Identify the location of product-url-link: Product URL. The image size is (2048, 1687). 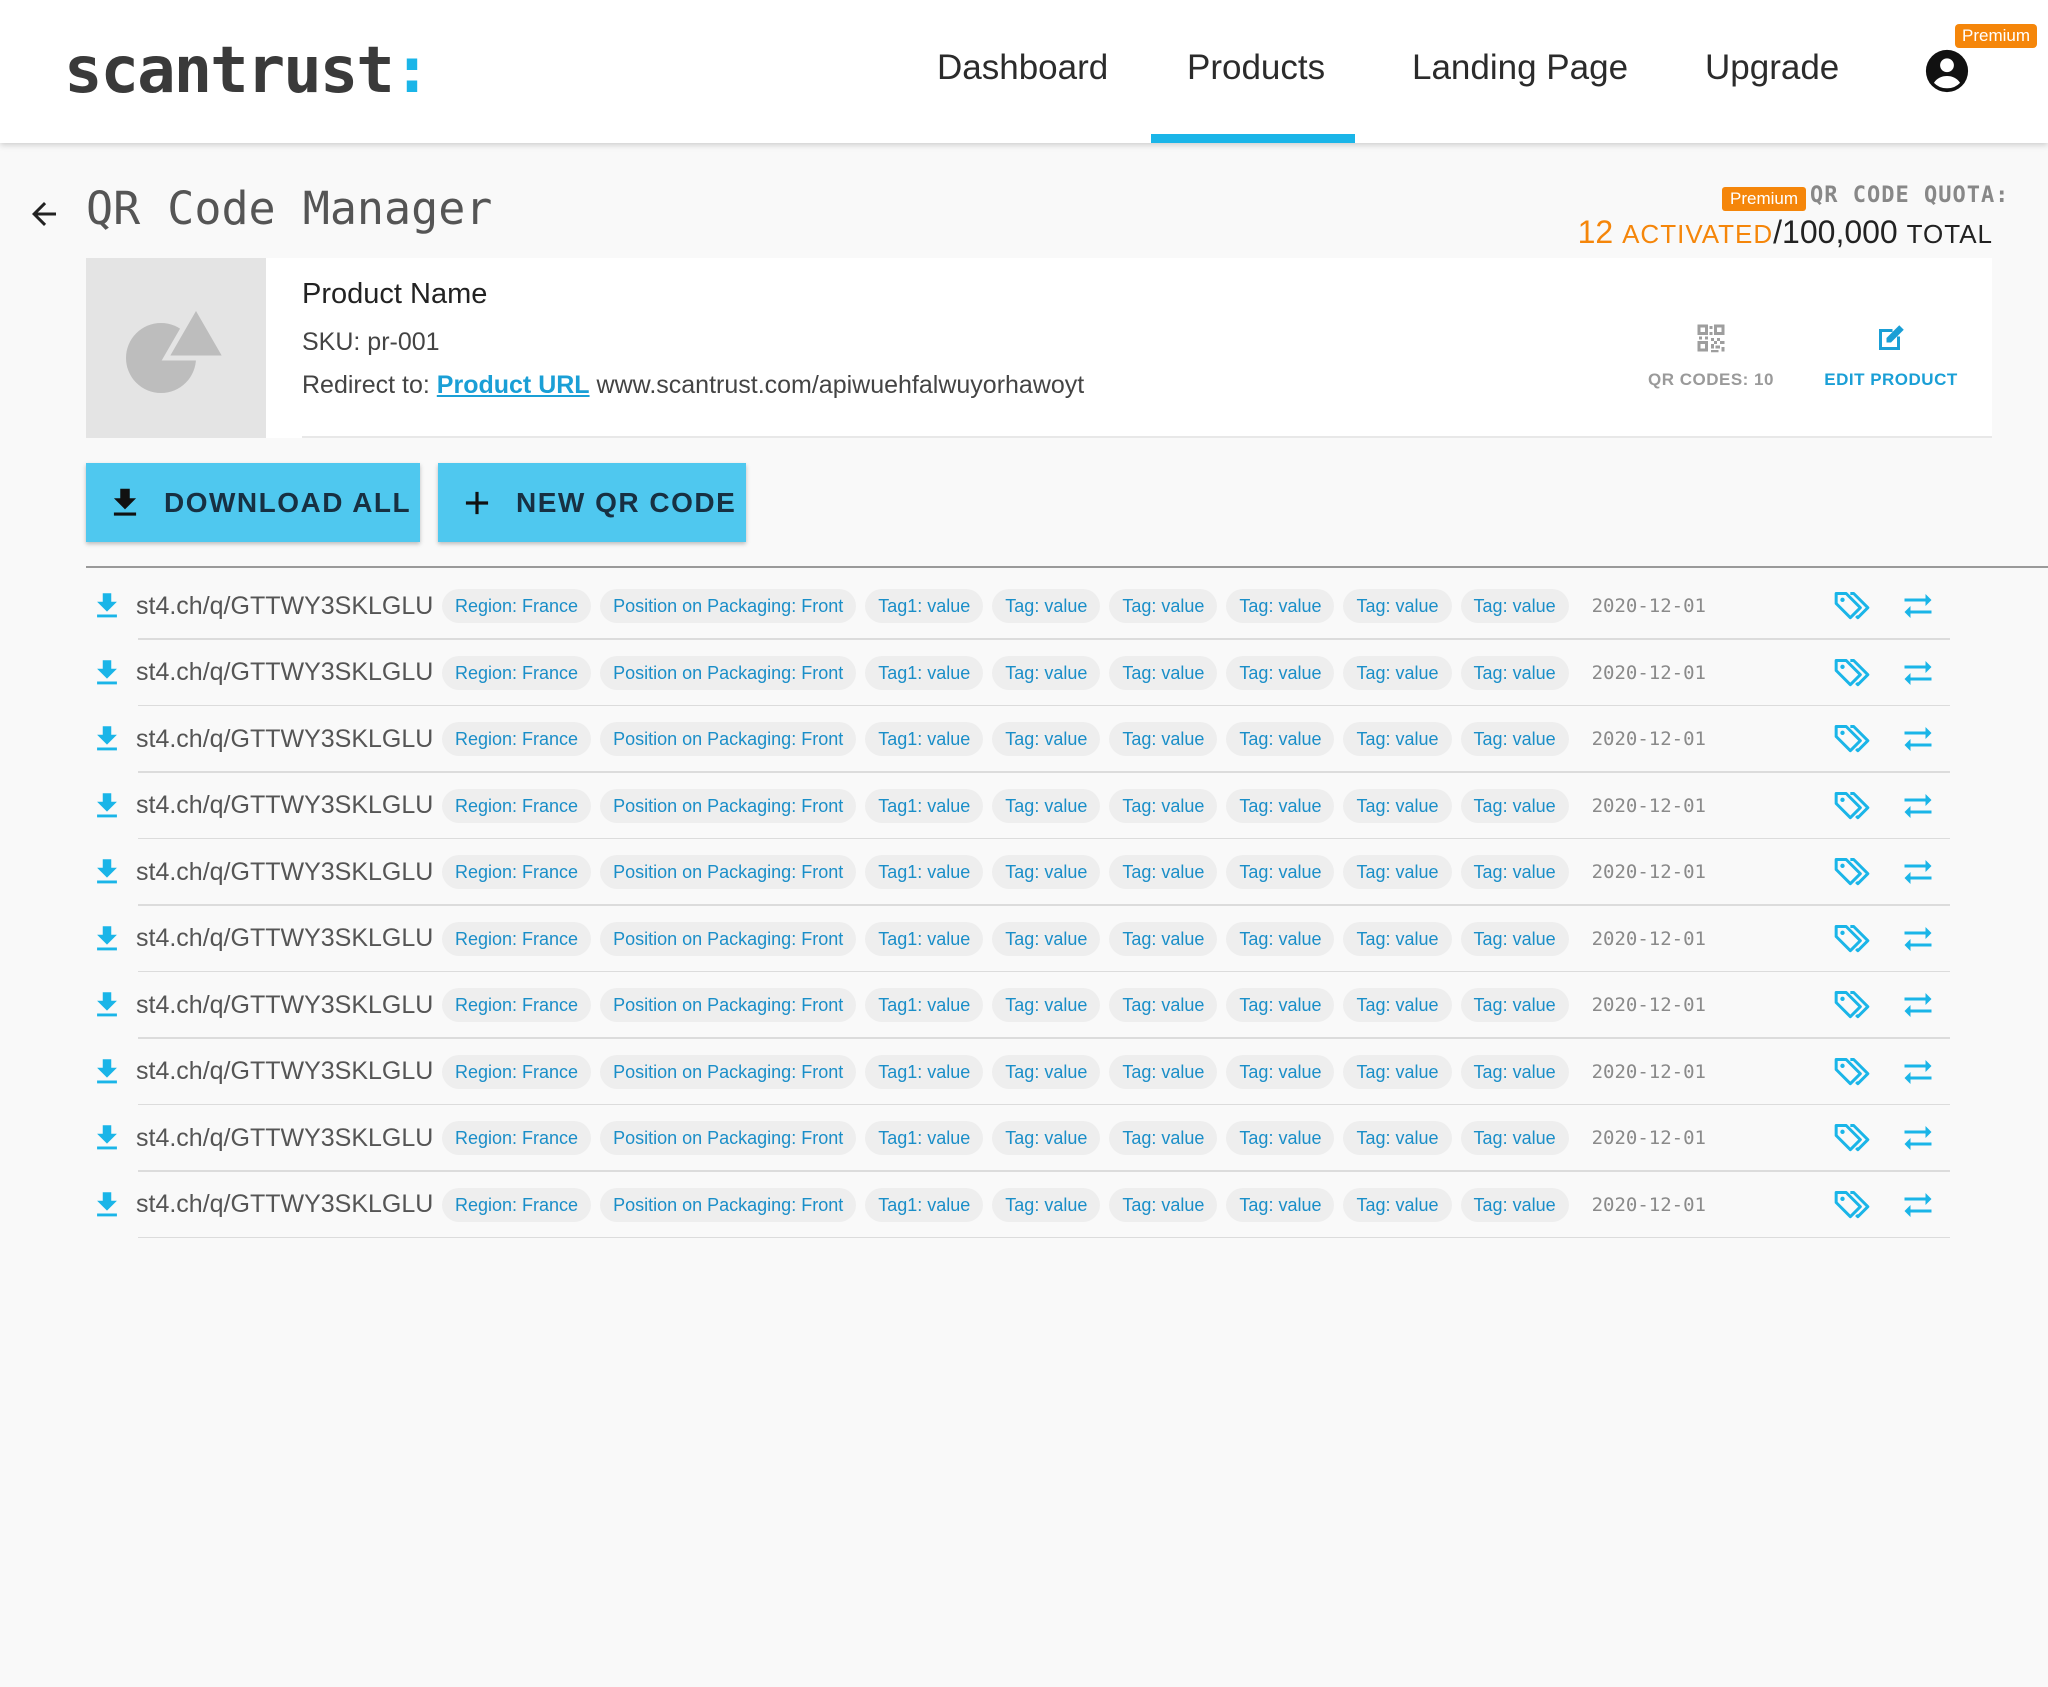
(513, 385).